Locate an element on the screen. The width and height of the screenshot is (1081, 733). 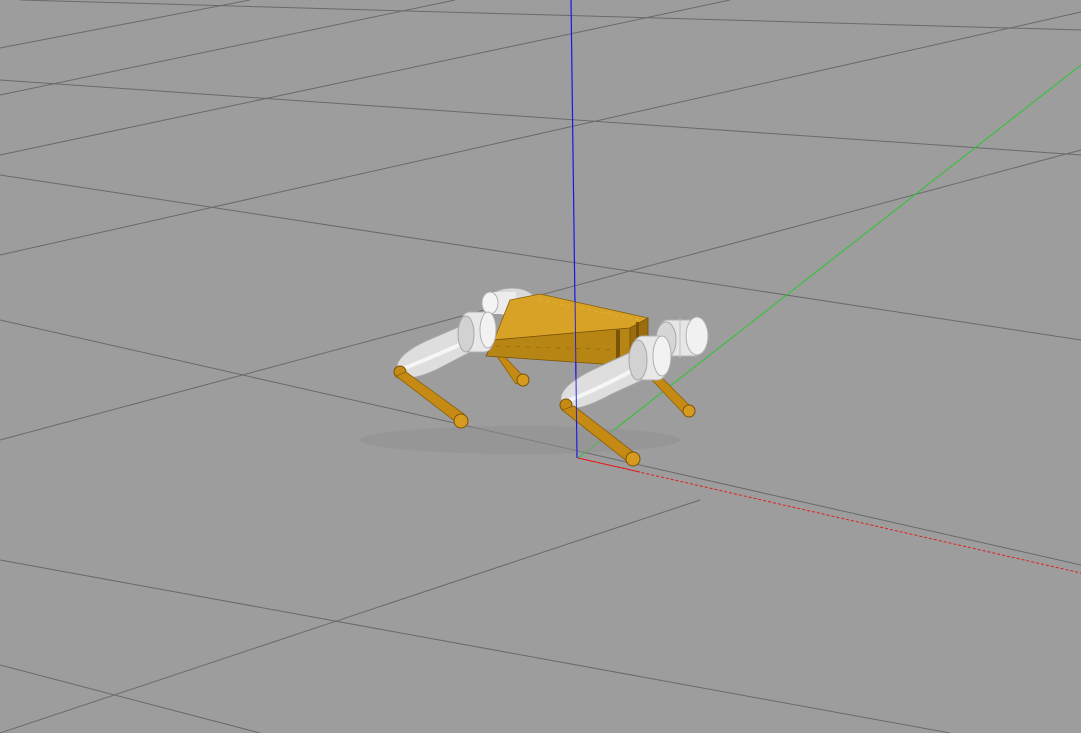
front-right-foot is located at coordinates (633, 459).